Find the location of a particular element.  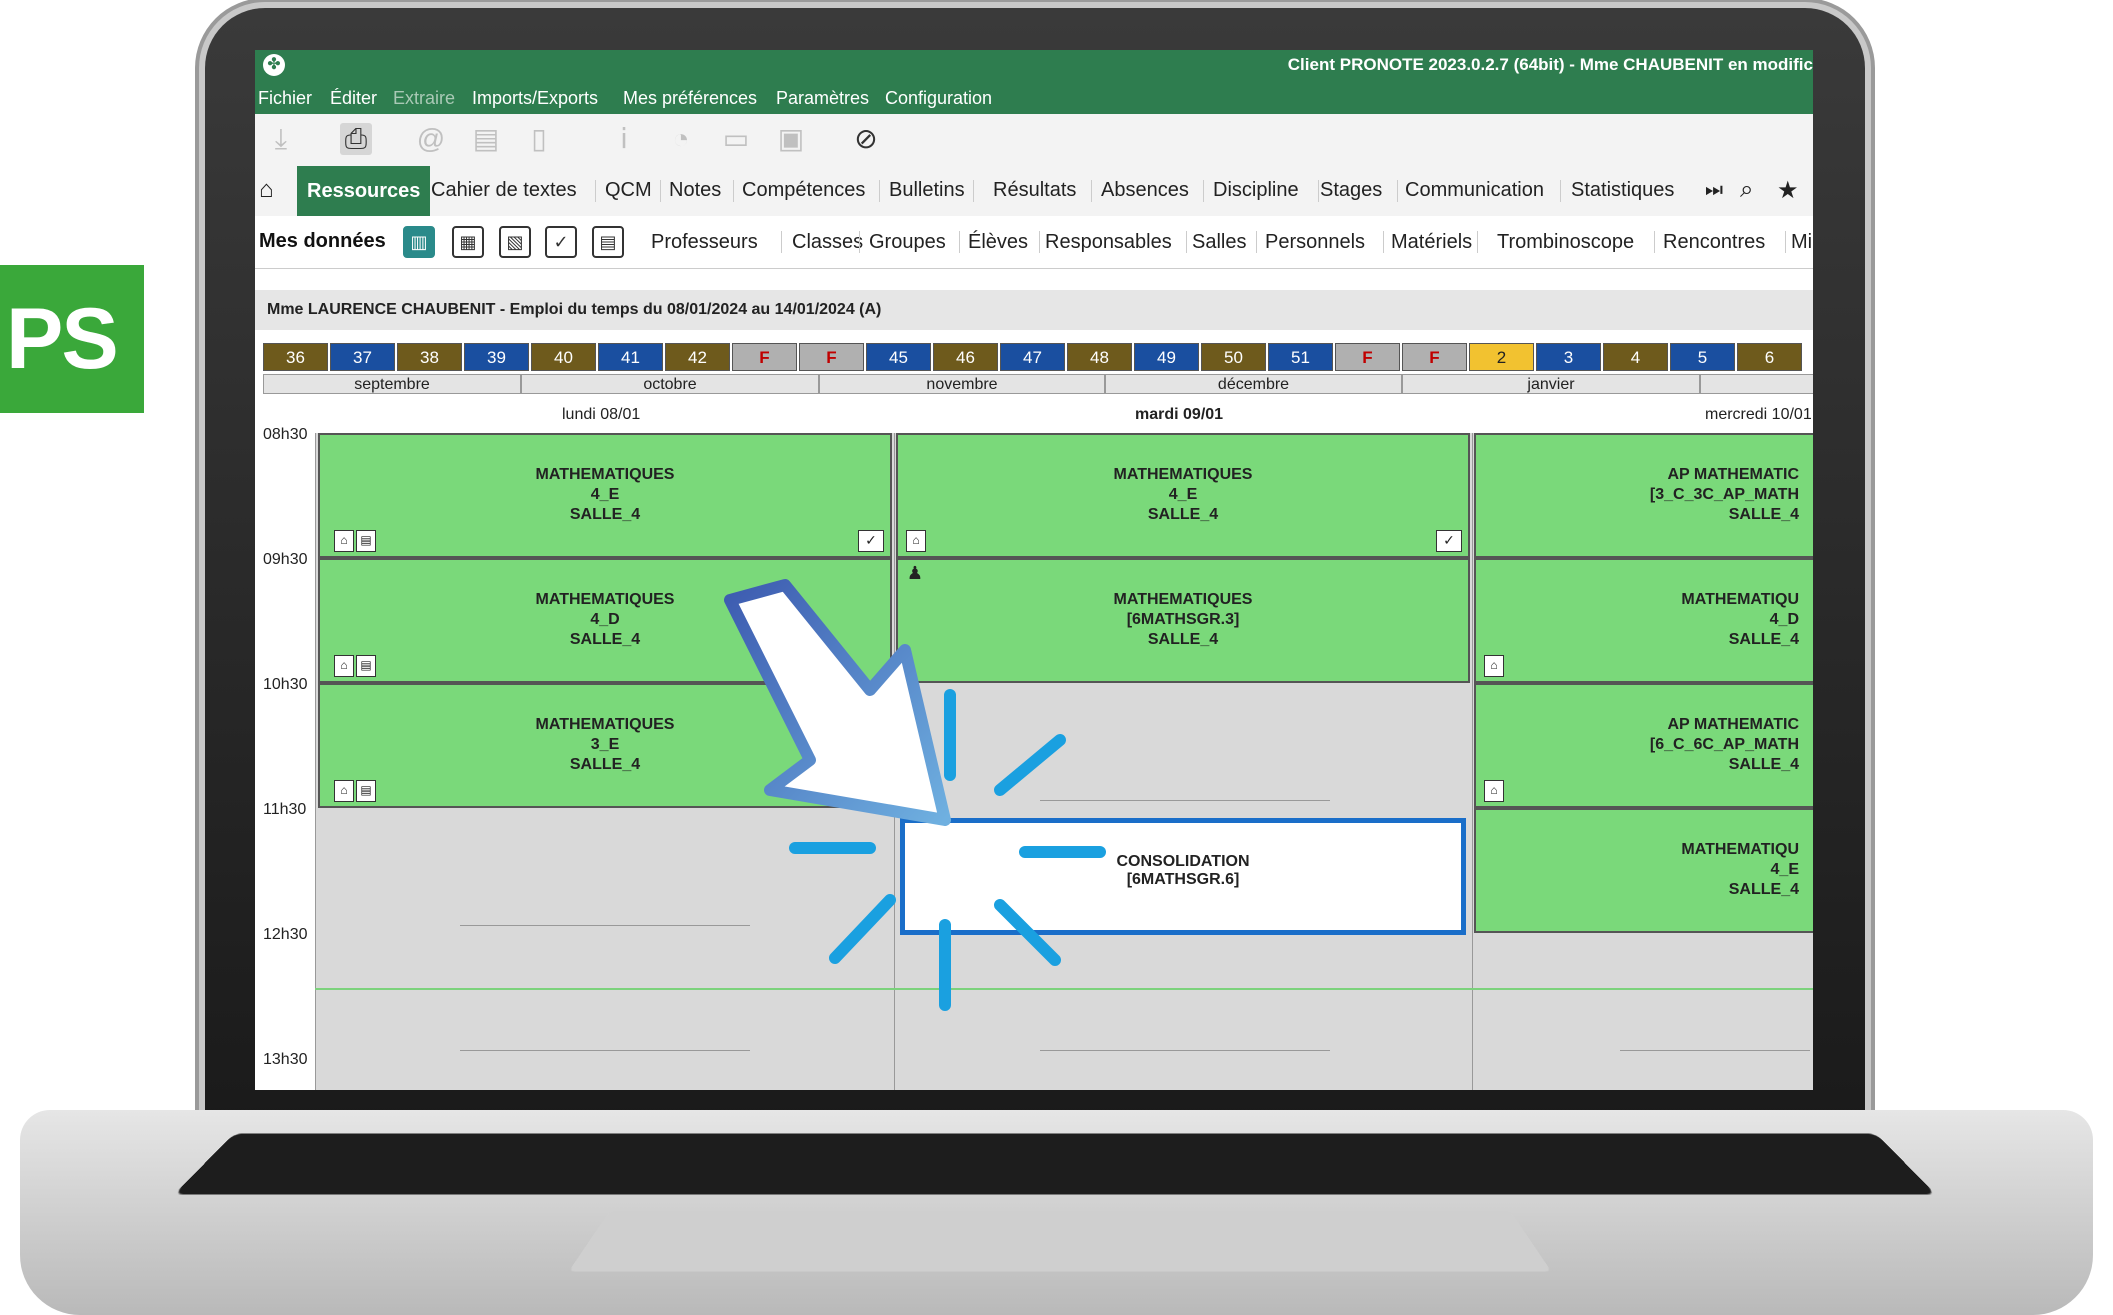

subtab-materiels: Matériels is located at coordinates (1431, 242).